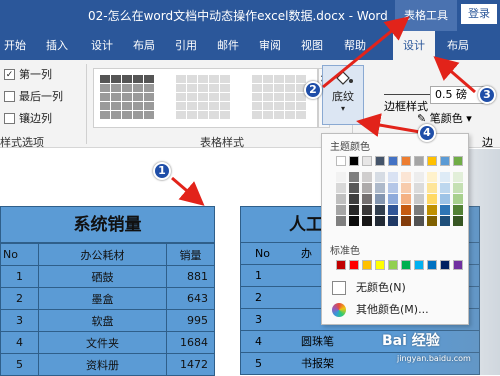 Image resolution: width=500 pixels, height=376 pixels. Describe the element at coordinates (434, 358) in the screenshot. I see `watermark-url: jingyan.baidu.com` at that location.